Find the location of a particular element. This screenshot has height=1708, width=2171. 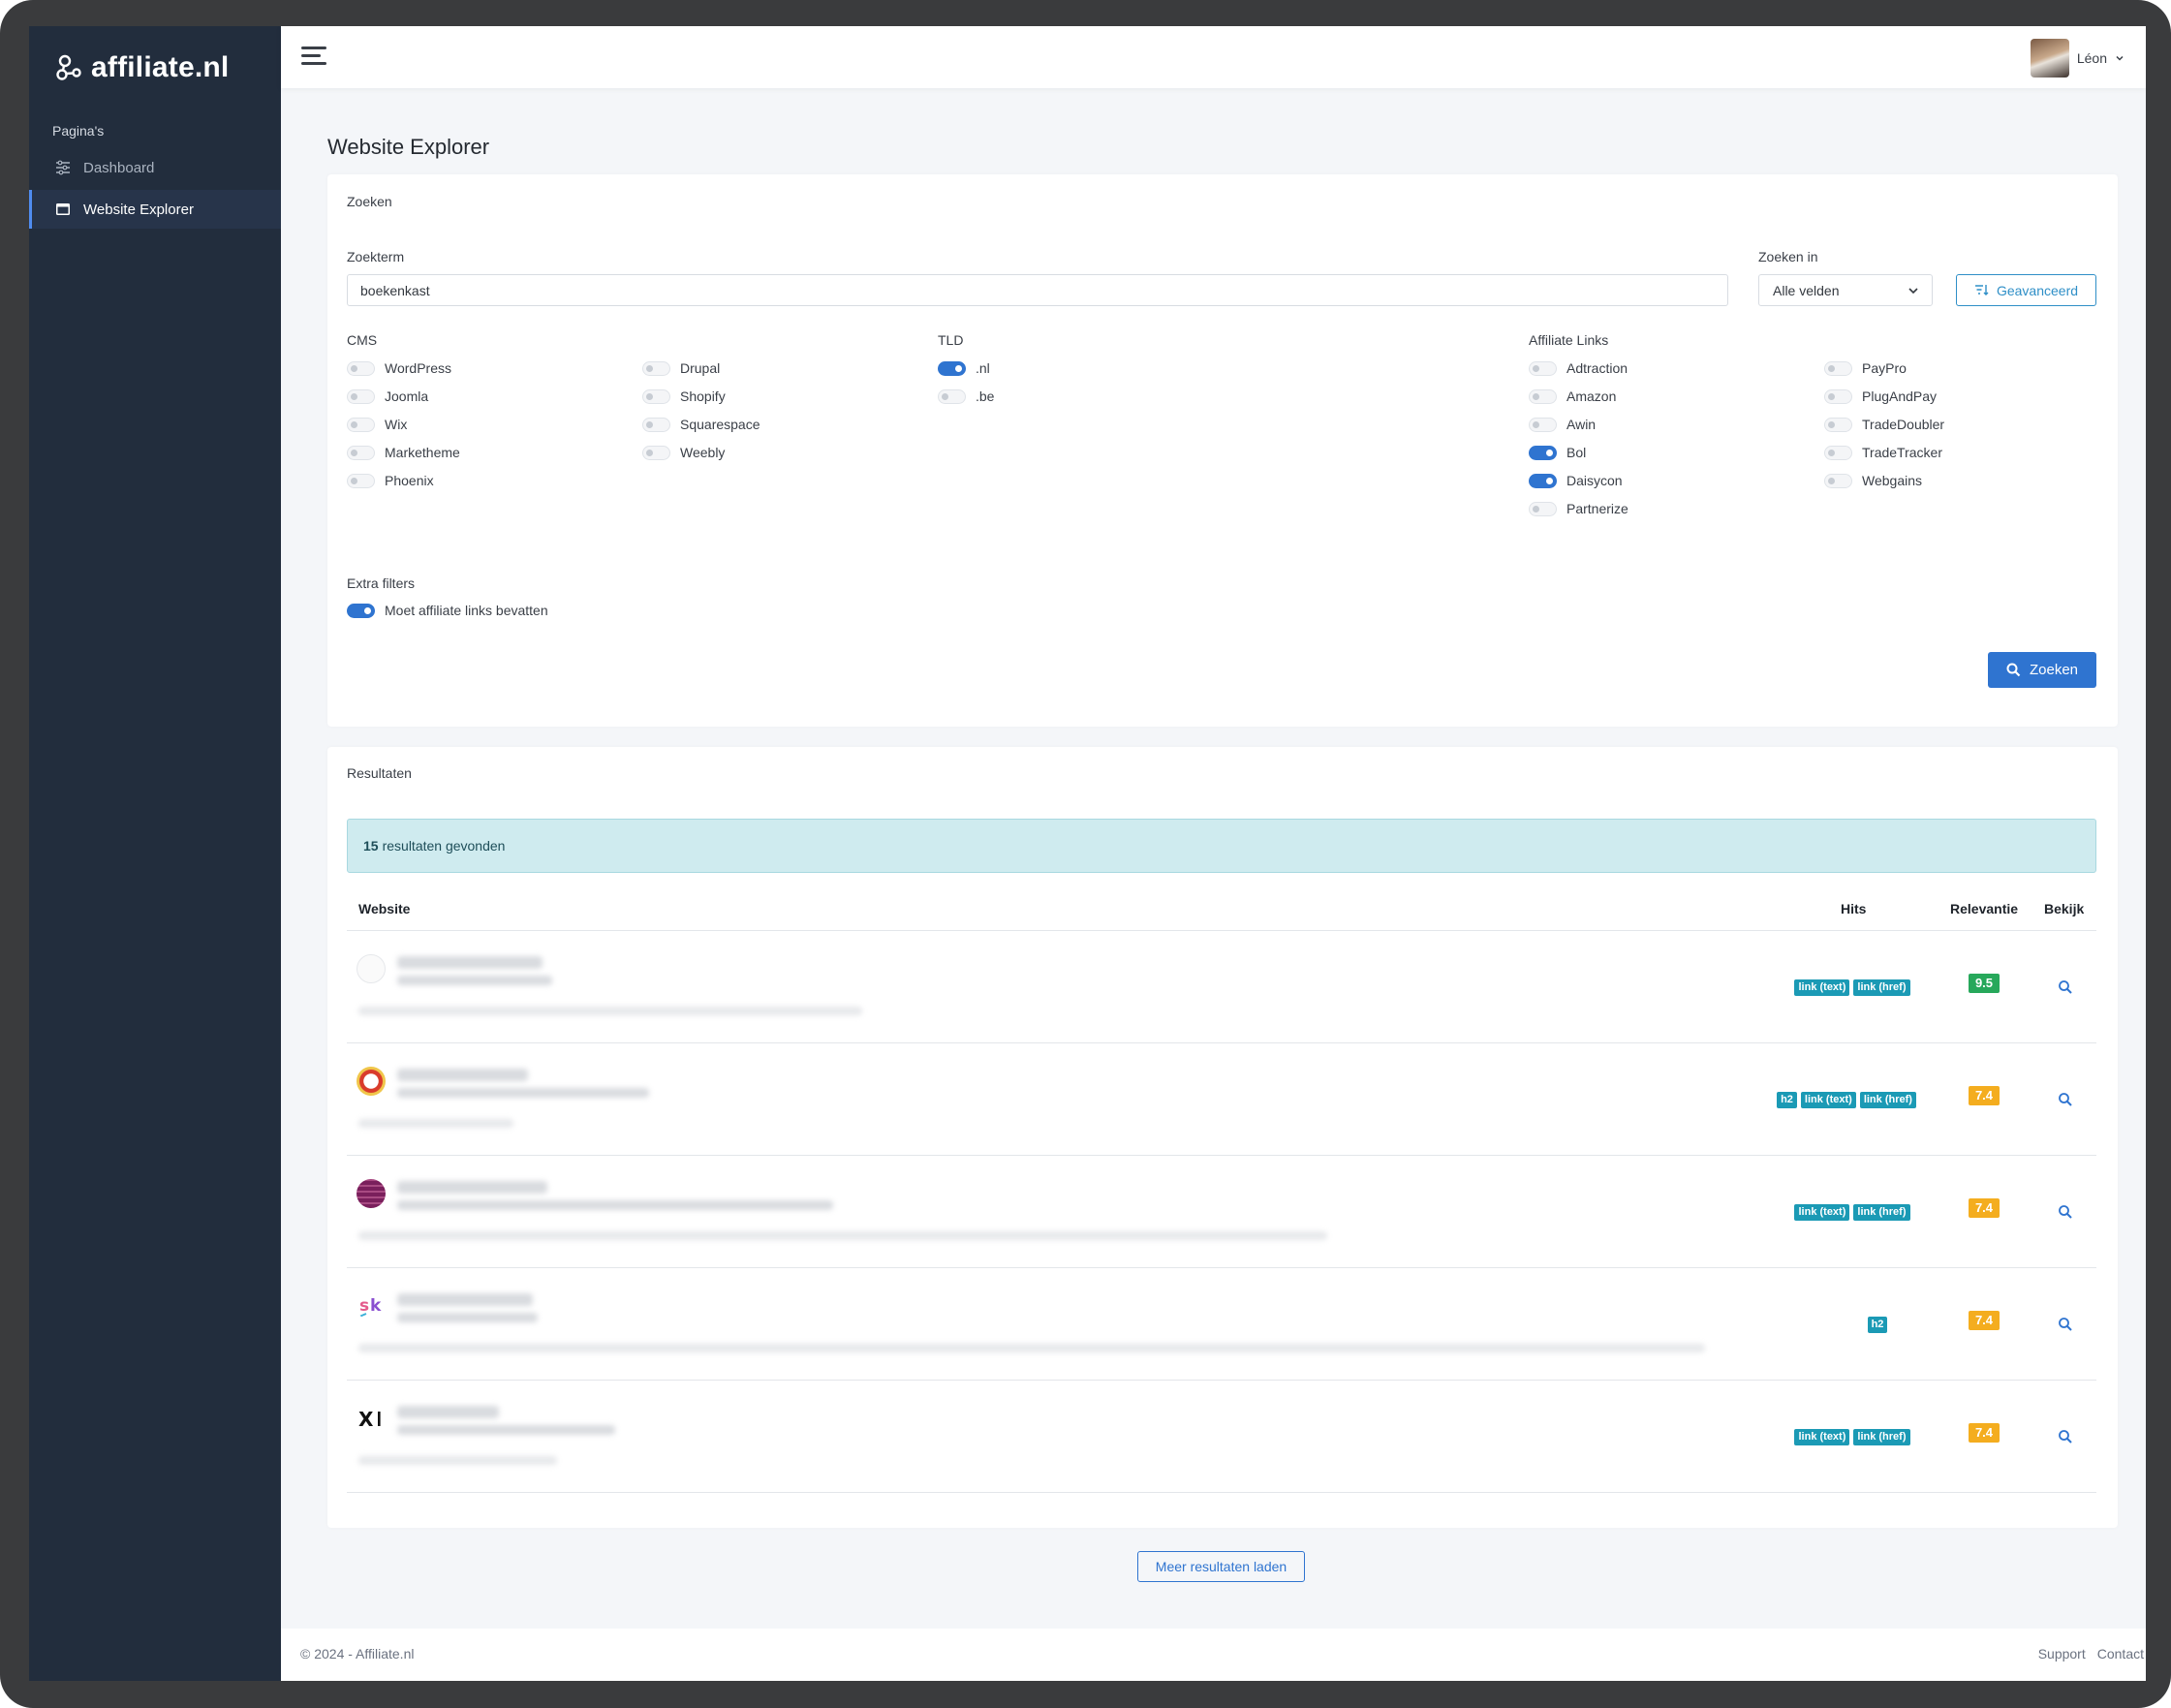

brand-logo: affiliate.nl is located at coordinates (142, 68).